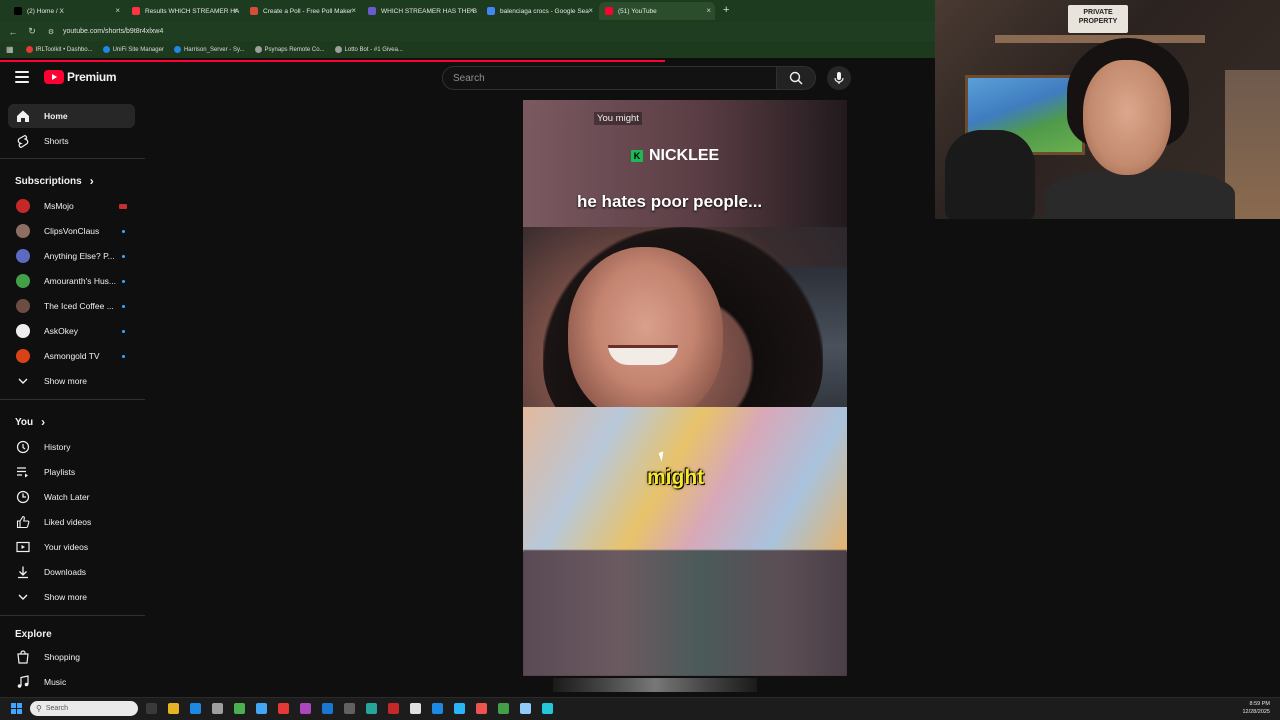 The image size is (1280, 720). Describe the element at coordinates (23, 547) in the screenshot. I see `your-videos-icon` at that location.